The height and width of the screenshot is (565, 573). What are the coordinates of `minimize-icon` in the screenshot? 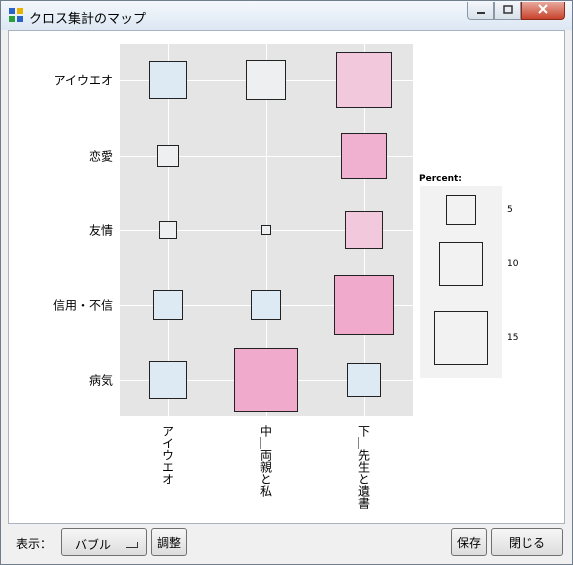 It's located at (480, 13).